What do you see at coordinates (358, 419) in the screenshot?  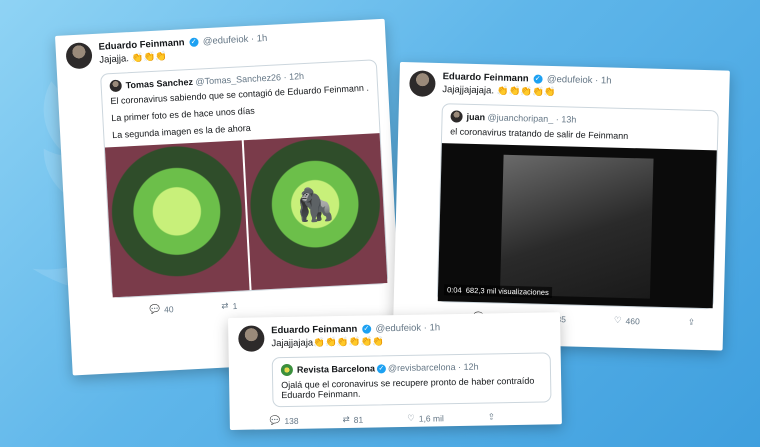 I see `retweet-count: 81` at bounding box center [358, 419].